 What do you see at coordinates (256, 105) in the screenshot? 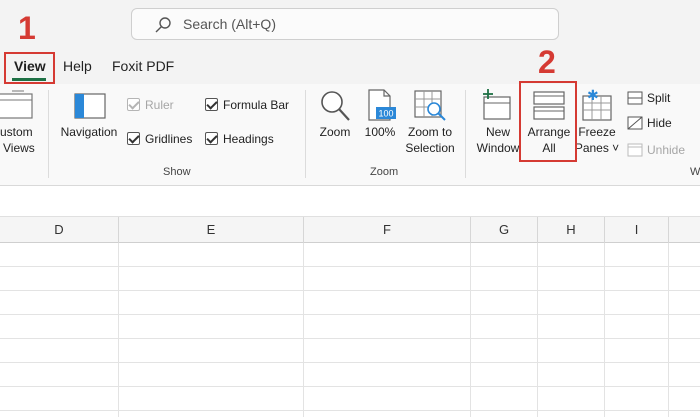
I see `formula-bar-label: Formula Bar` at bounding box center [256, 105].